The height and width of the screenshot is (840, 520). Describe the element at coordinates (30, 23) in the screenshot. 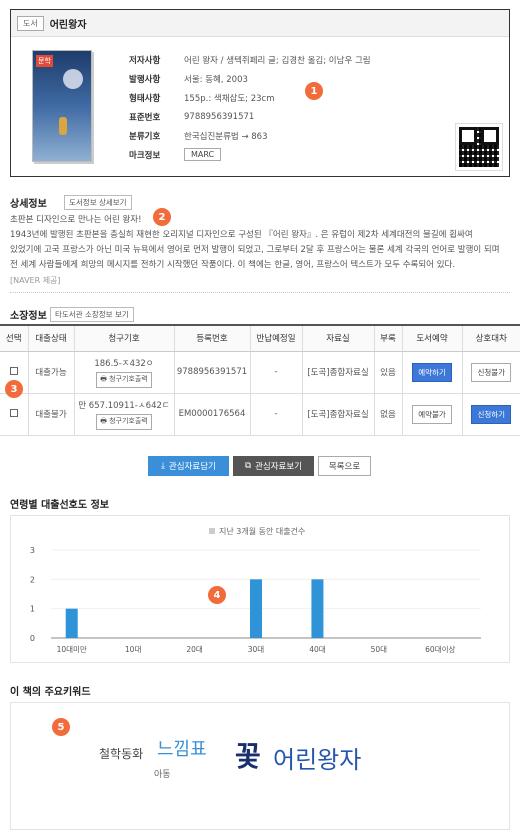

I see `type-badge: 도서` at that location.